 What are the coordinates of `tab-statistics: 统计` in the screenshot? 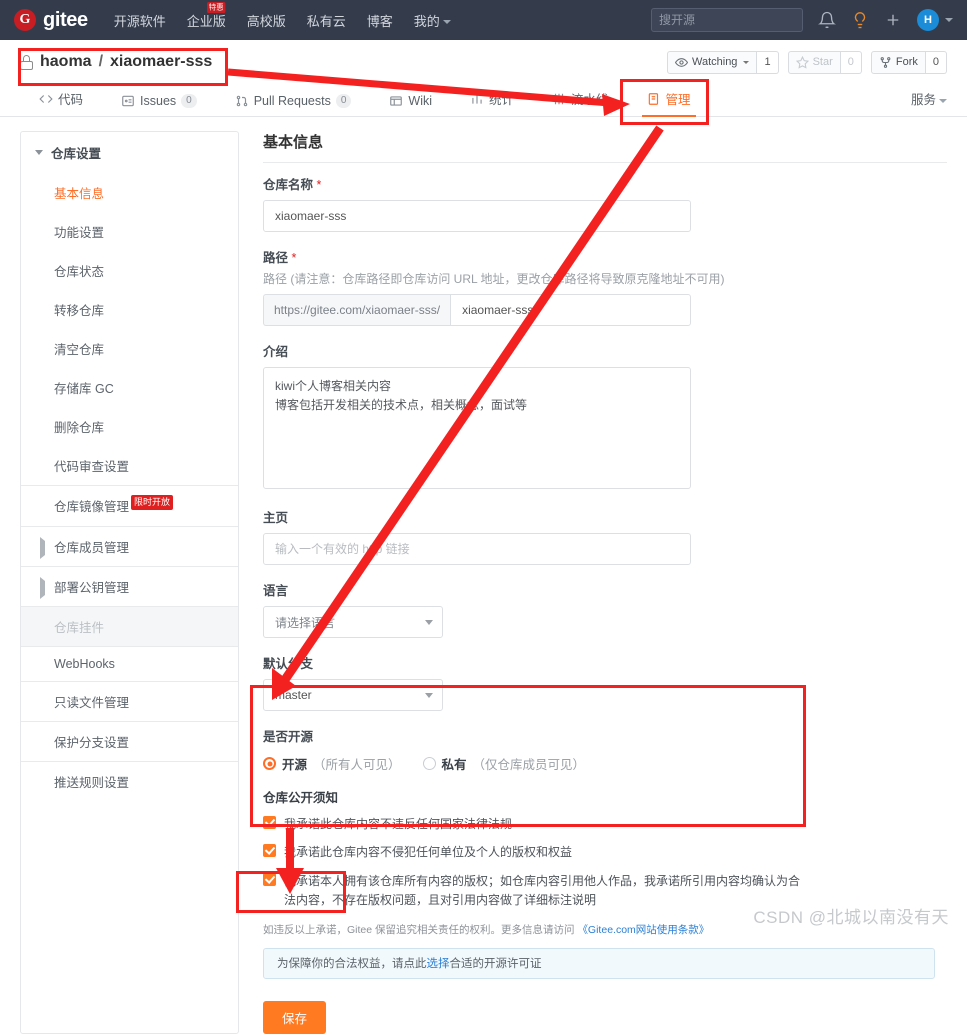 It's located at (492, 102).